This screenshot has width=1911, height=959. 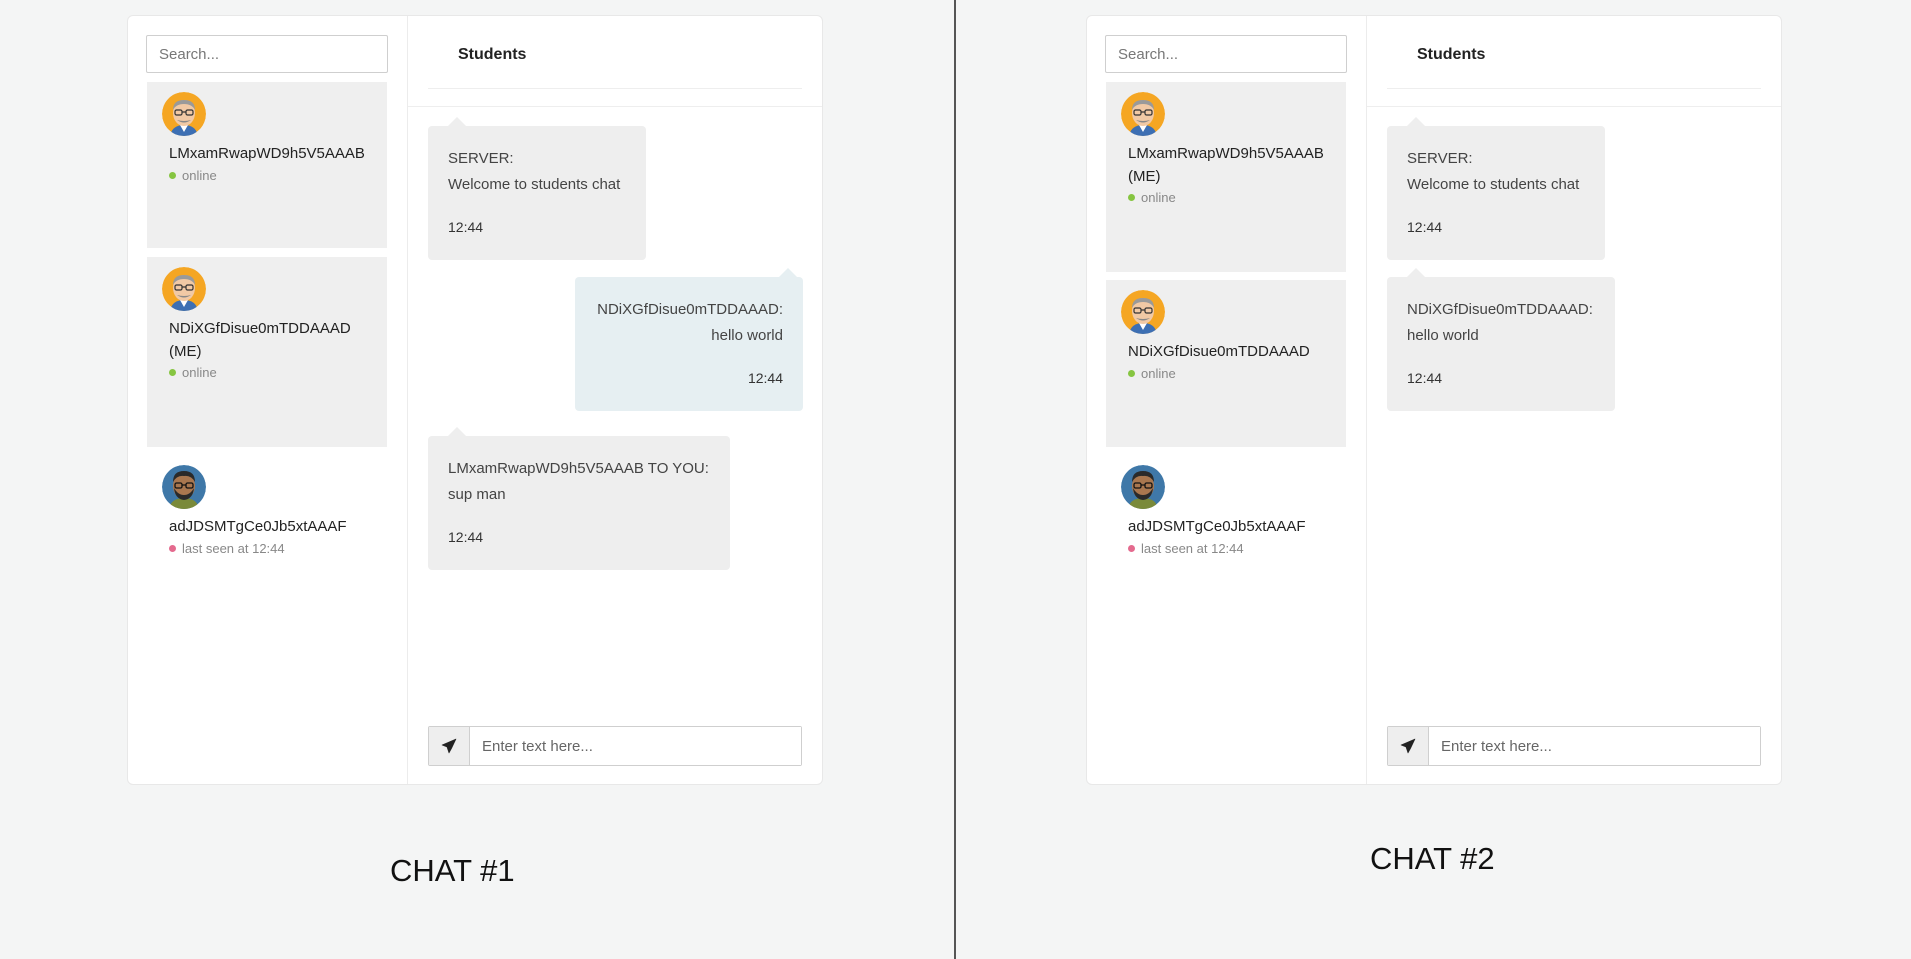 I want to click on contact-item: LMxamRwapWD9h5V5AAAB online, so click(x=267, y=165).